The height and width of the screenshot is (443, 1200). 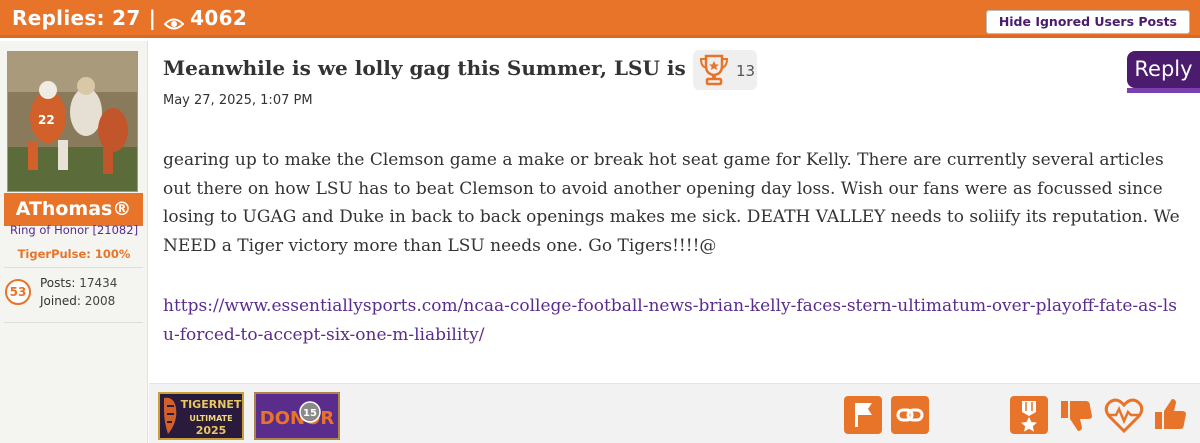 What do you see at coordinates (73, 209) in the screenshot?
I see `username: AThomas®` at bounding box center [73, 209].